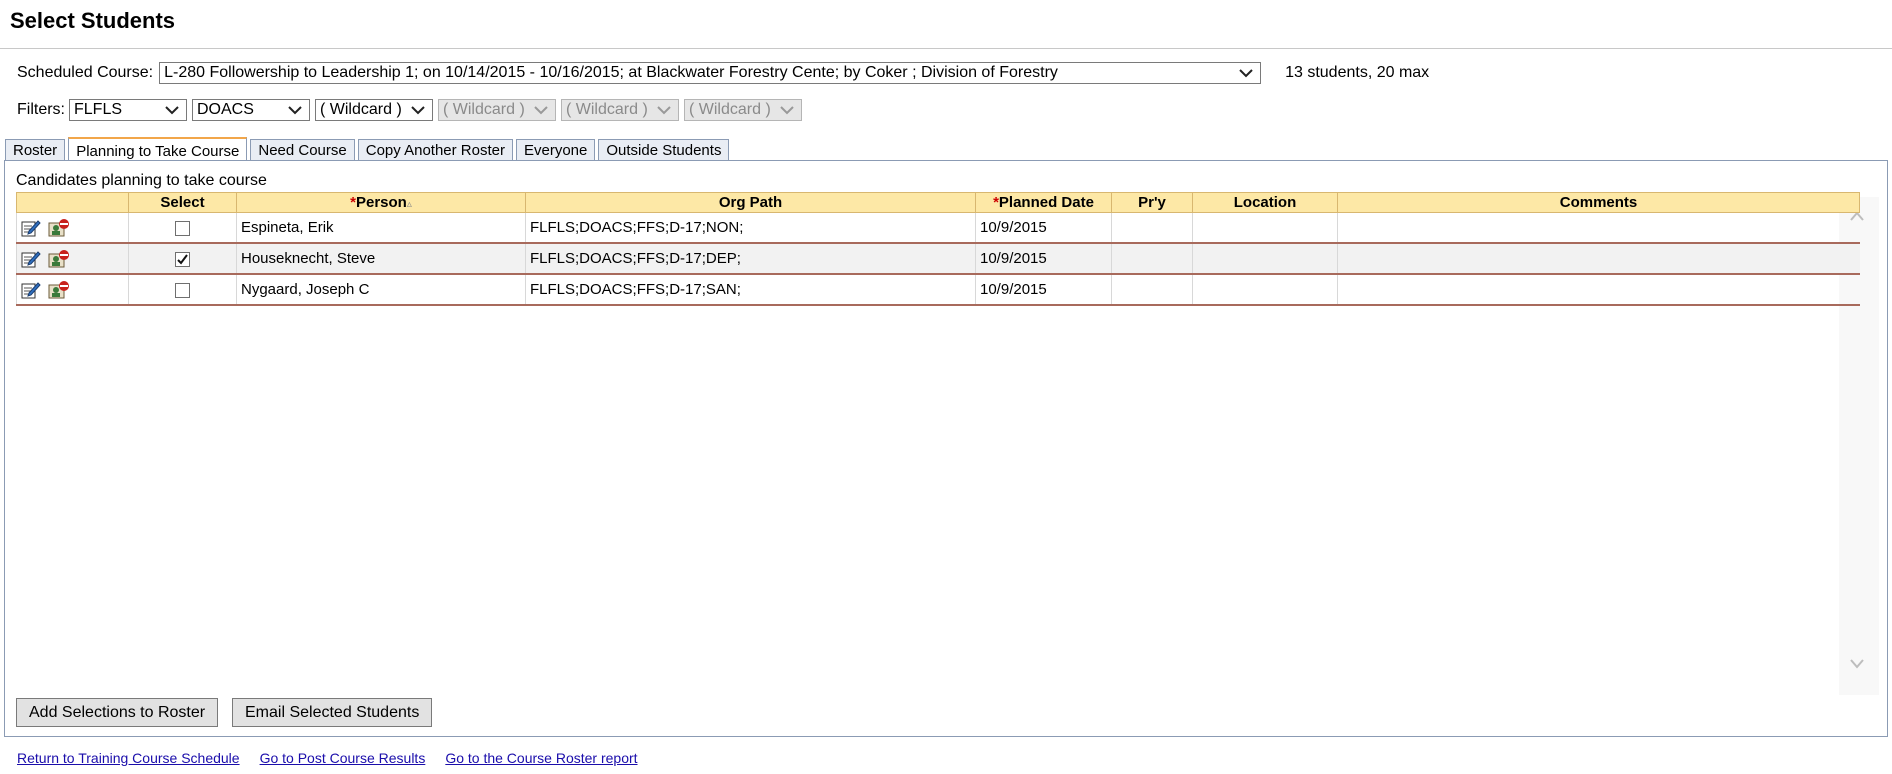 The width and height of the screenshot is (1892, 774). Describe the element at coordinates (381, 228) in the screenshot. I see `person-cell: Espineta, Erik` at that location.